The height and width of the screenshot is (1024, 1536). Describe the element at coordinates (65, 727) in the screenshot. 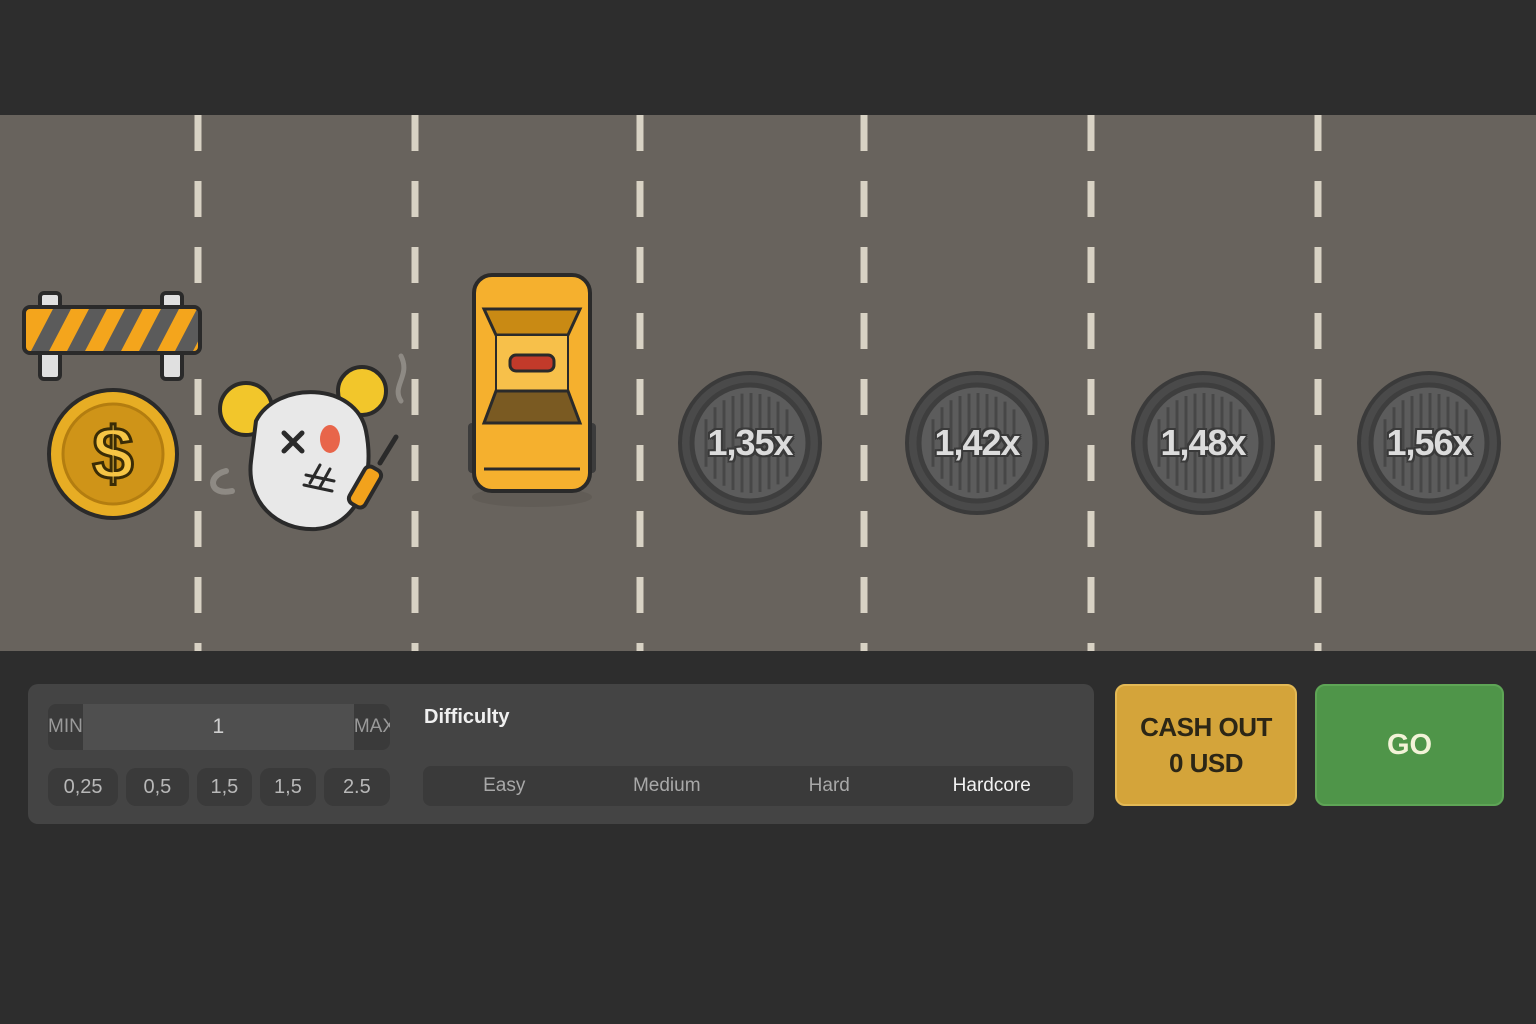

I see `min-button: MIN` at that location.